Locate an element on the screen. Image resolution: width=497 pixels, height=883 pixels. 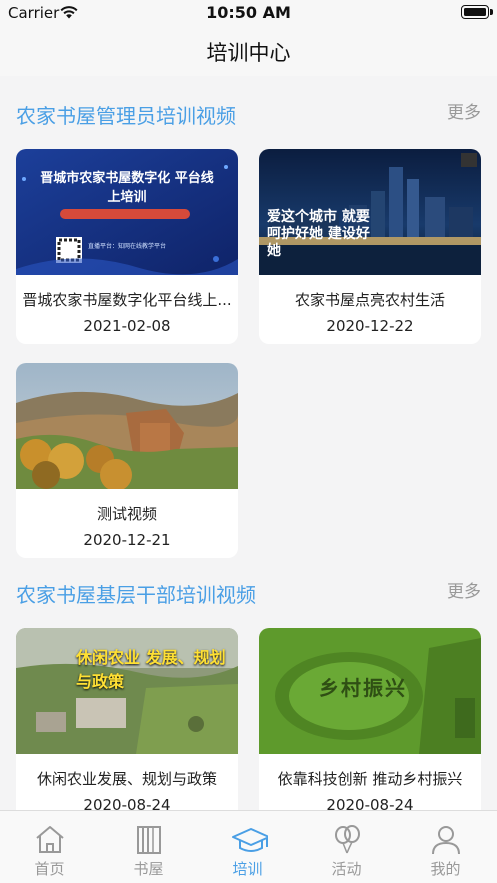
status-time: 10:50 AM is located at coordinates (248, 12).